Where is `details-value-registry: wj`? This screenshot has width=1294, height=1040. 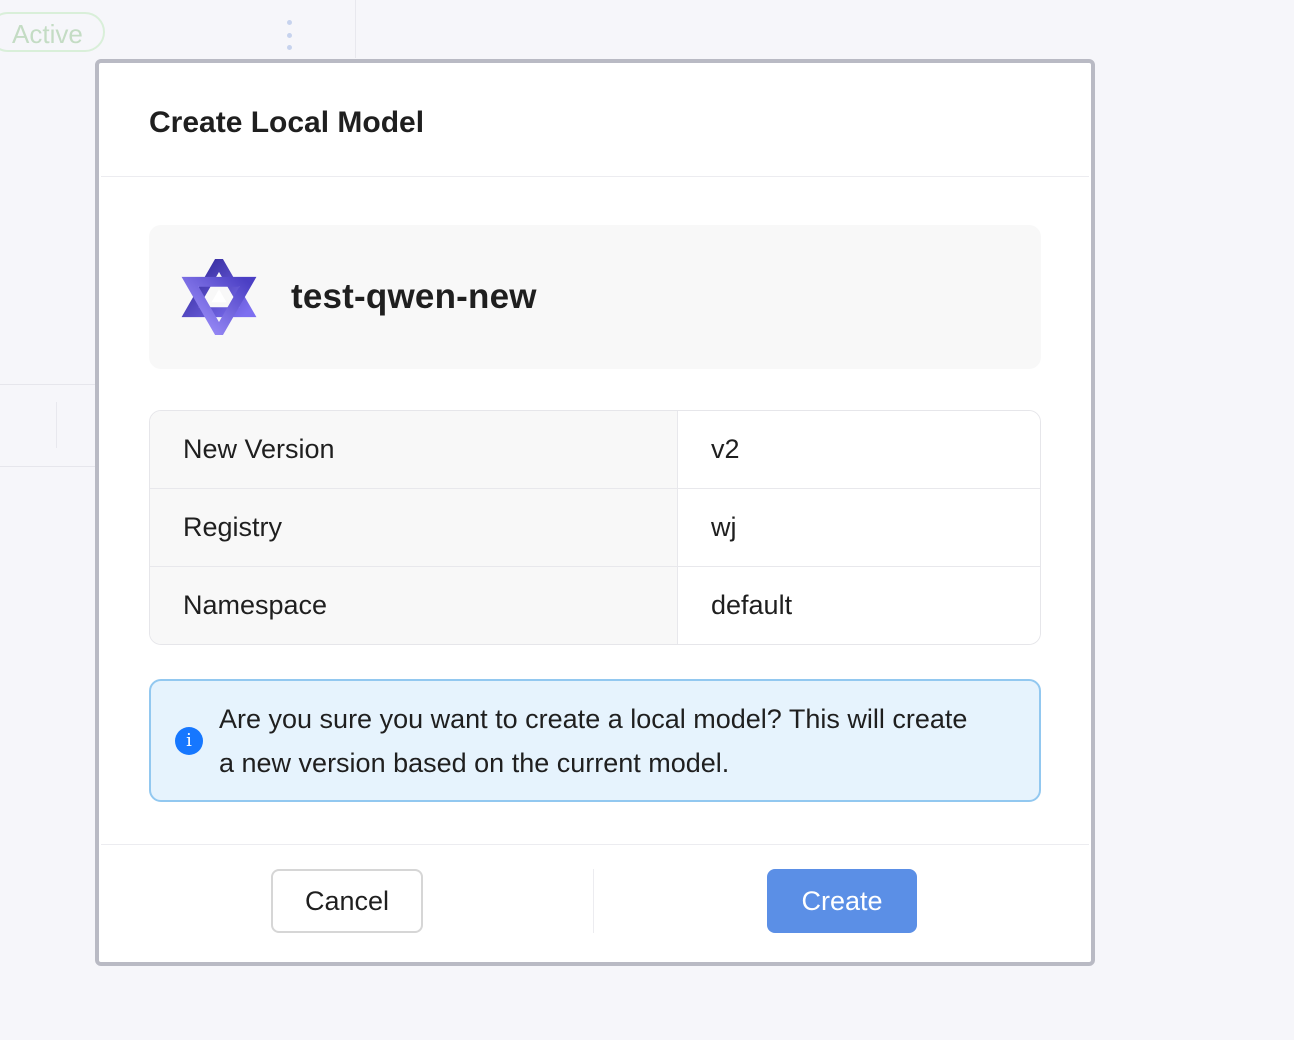 details-value-registry: wj is located at coordinates (859, 527).